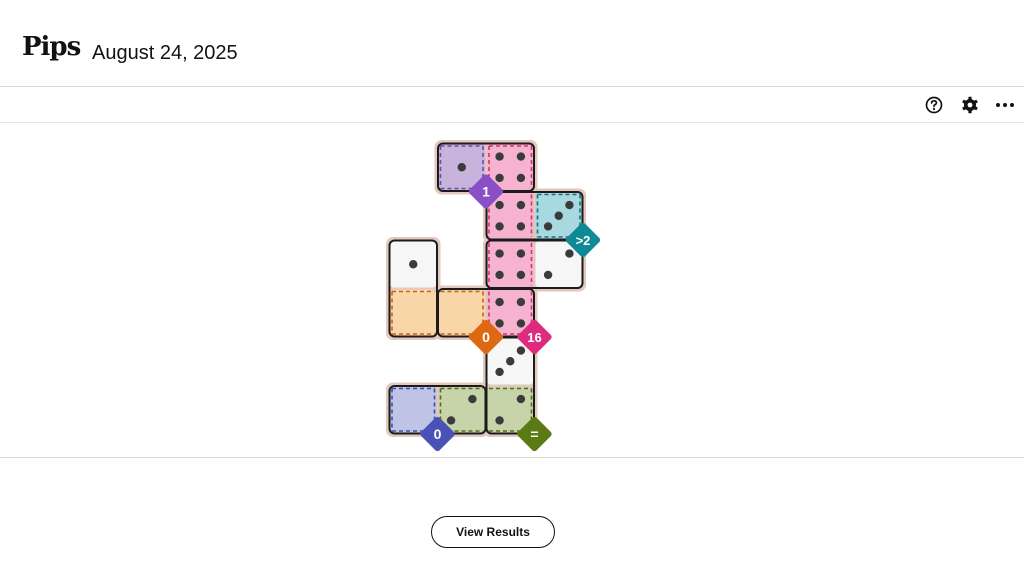 The width and height of the screenshot is (1024, 576). Describe the element at coordinates (1005, 105) in the screenshot. I see `more-icon` at that location.